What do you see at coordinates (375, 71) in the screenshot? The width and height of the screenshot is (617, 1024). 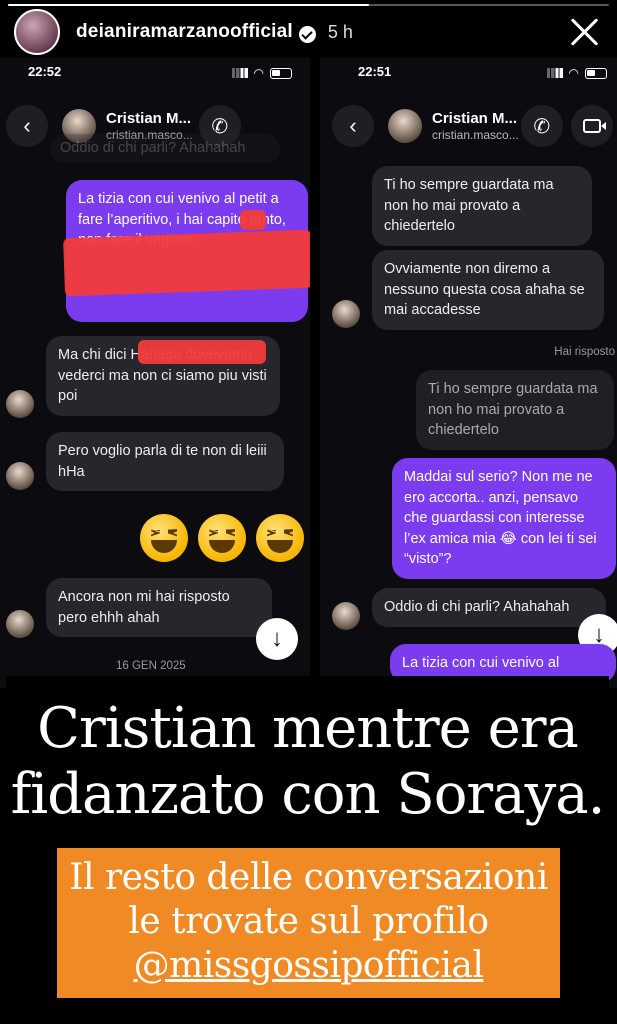 I see `status-clock: 22:51` at bounding box center [375, 71].